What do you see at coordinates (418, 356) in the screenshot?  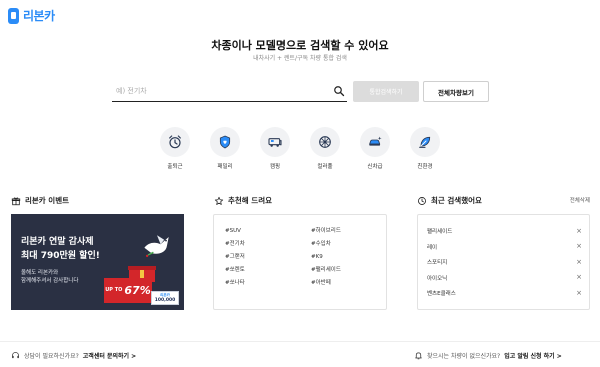 I see `bell-icon` at bounding box center [418, 356].